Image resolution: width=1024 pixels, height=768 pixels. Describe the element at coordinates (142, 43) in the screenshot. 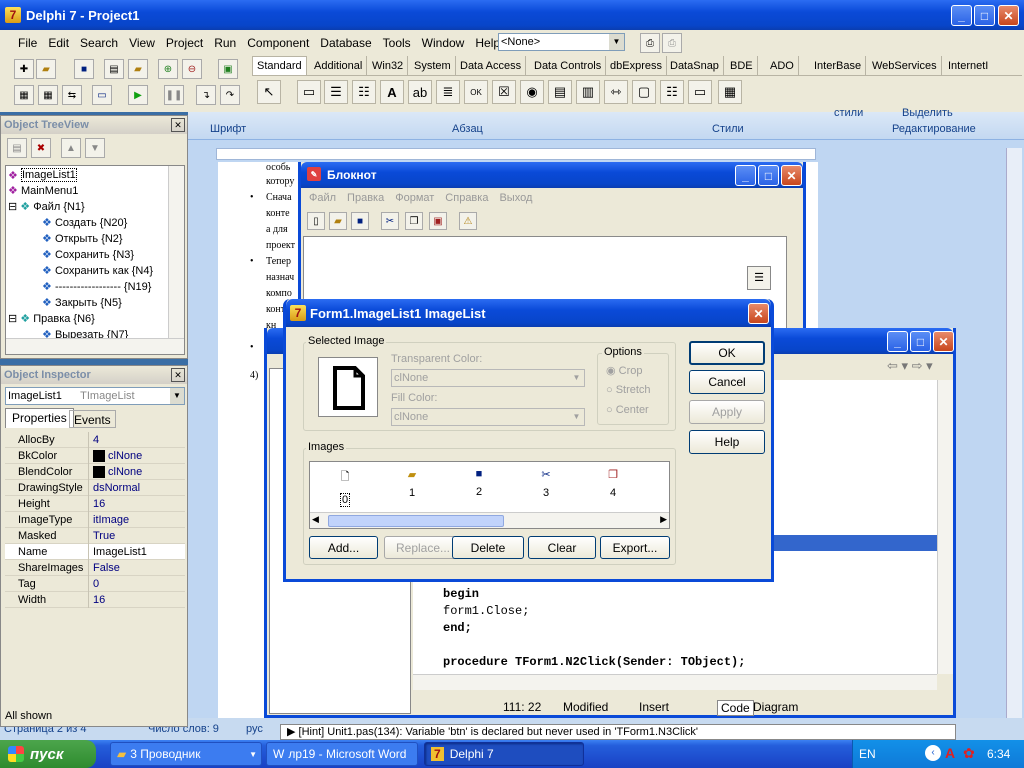

I see `menu-view: View` at that location.